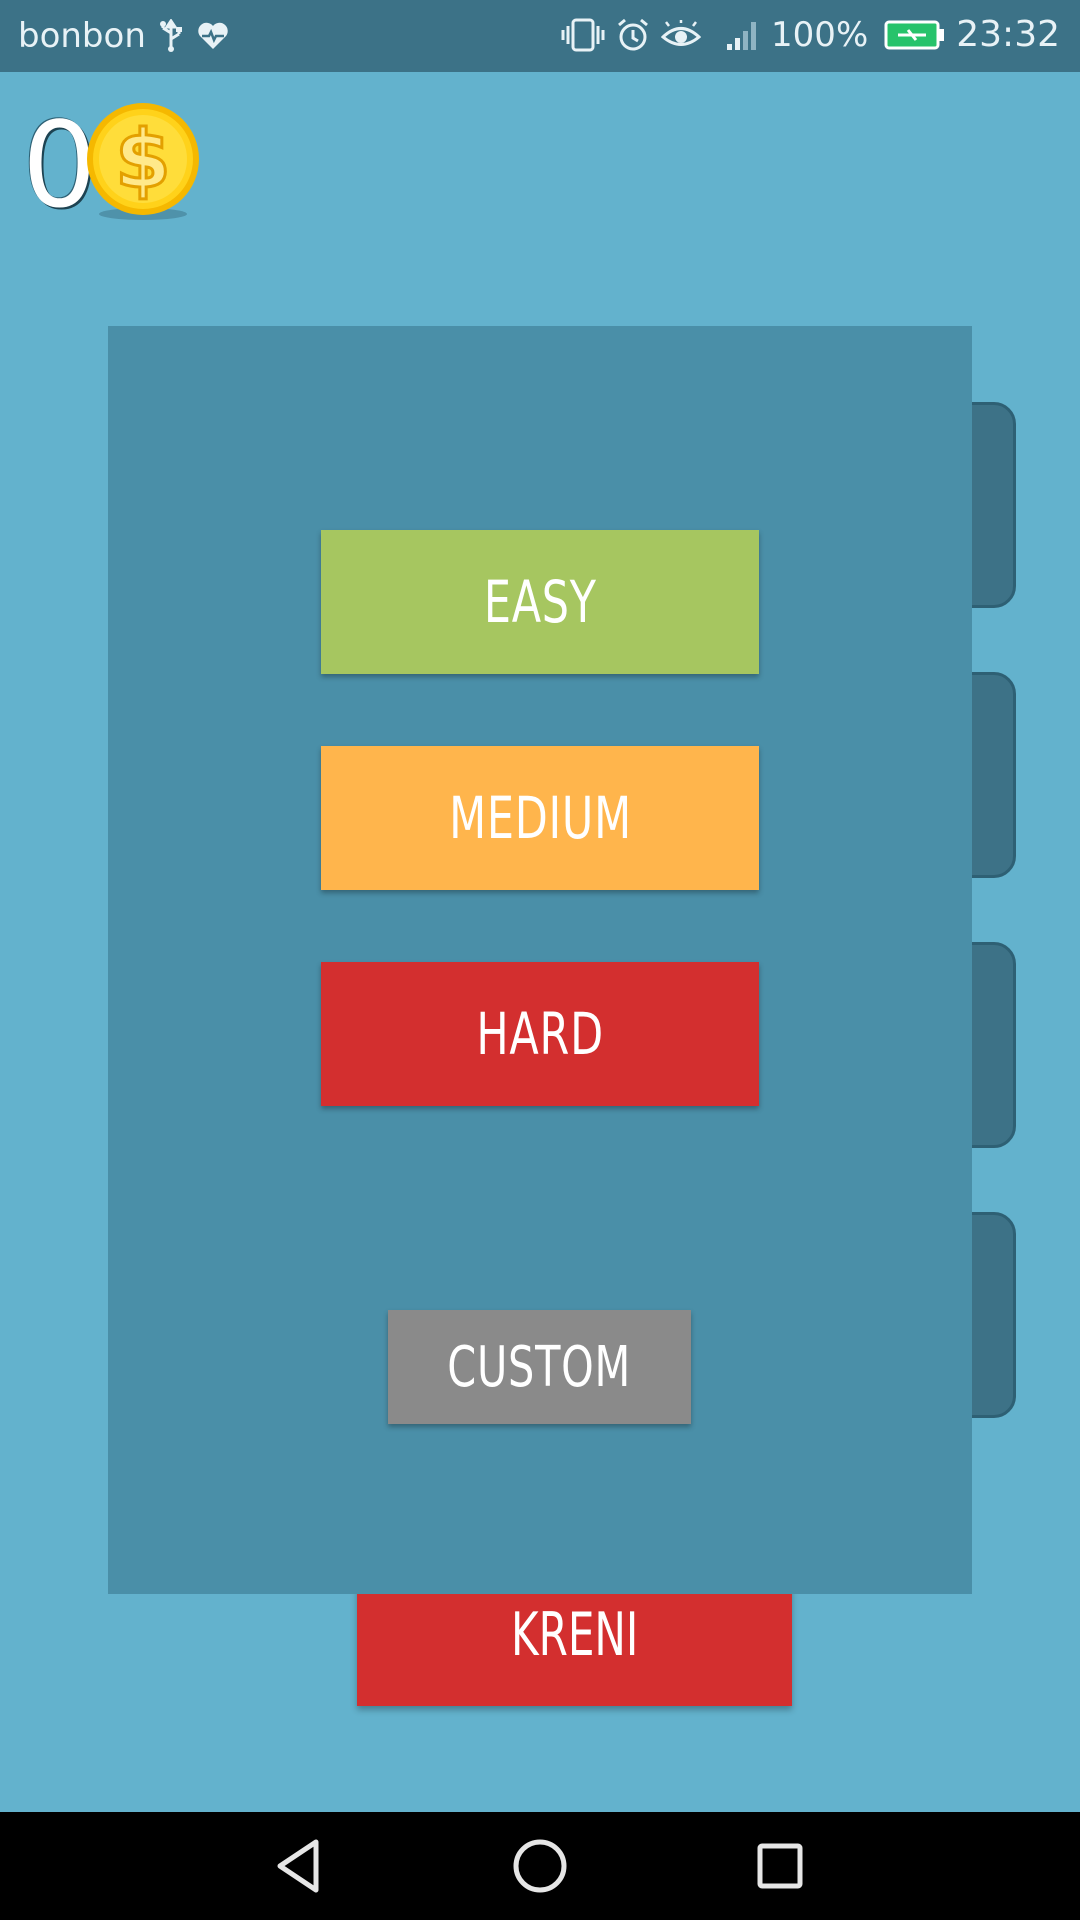 The image size is (1080, 1920). I want to click on hard-button: HARD, so click(540, 1034).